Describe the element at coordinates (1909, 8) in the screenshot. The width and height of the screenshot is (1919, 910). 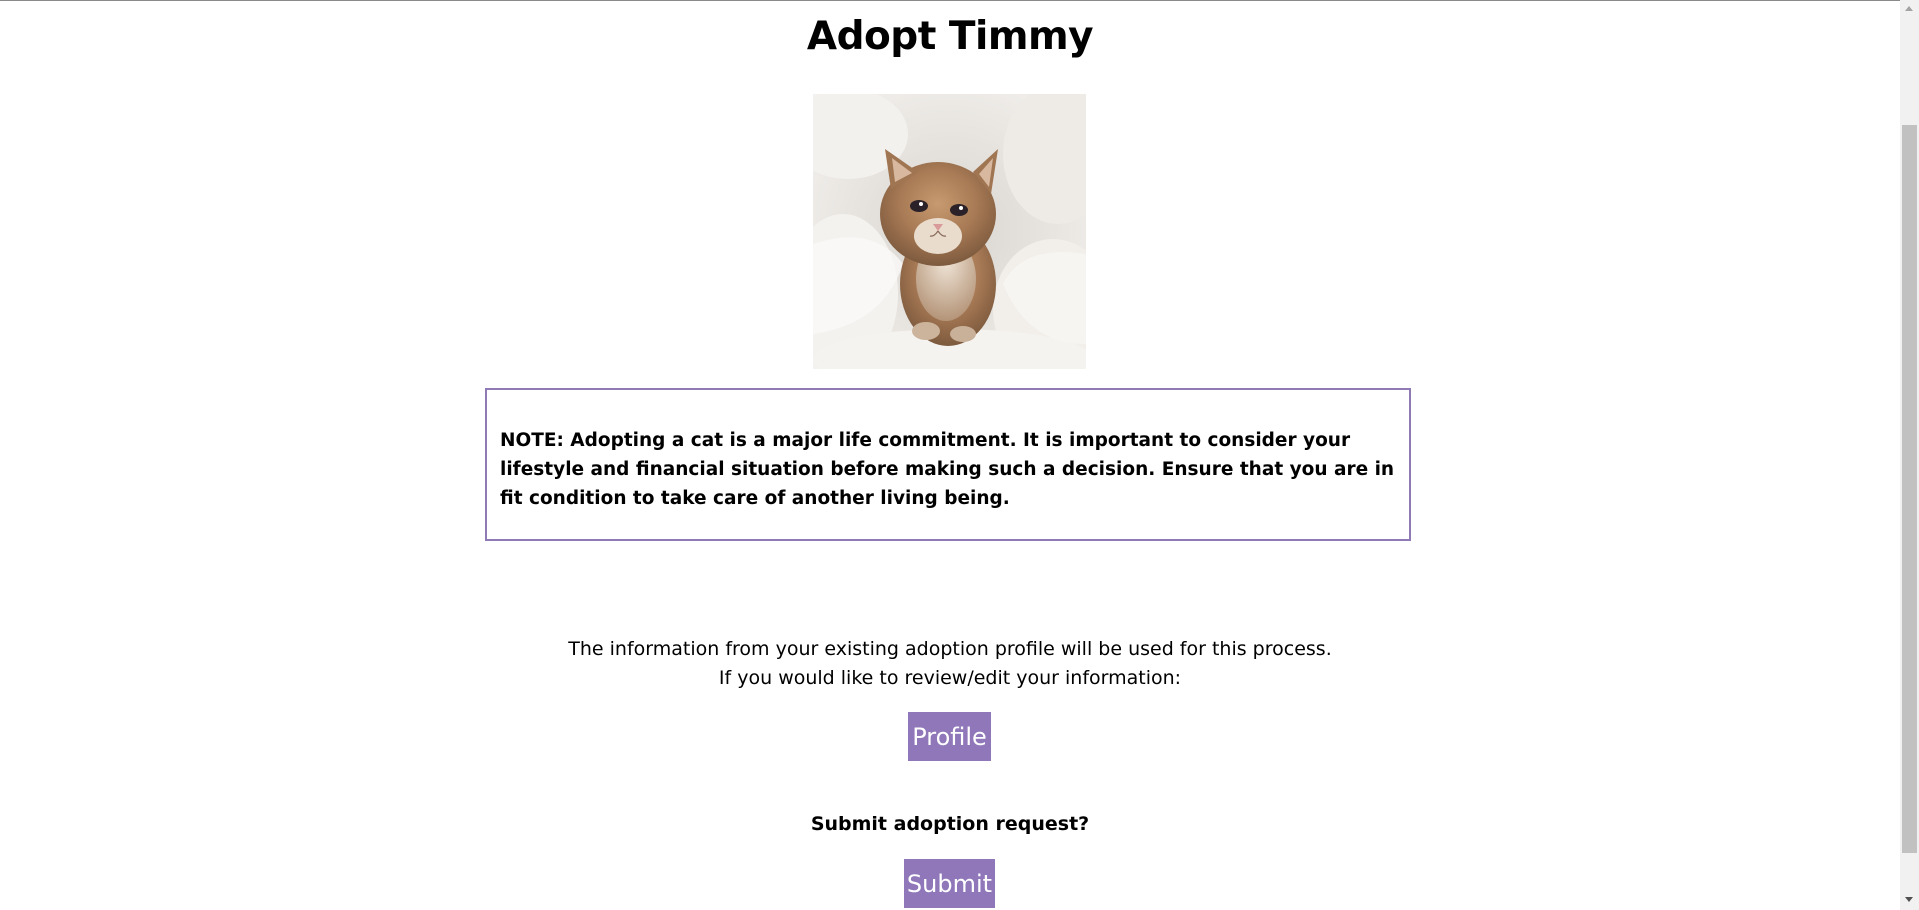
I see `scroll-up-arrow-icon` at that location.